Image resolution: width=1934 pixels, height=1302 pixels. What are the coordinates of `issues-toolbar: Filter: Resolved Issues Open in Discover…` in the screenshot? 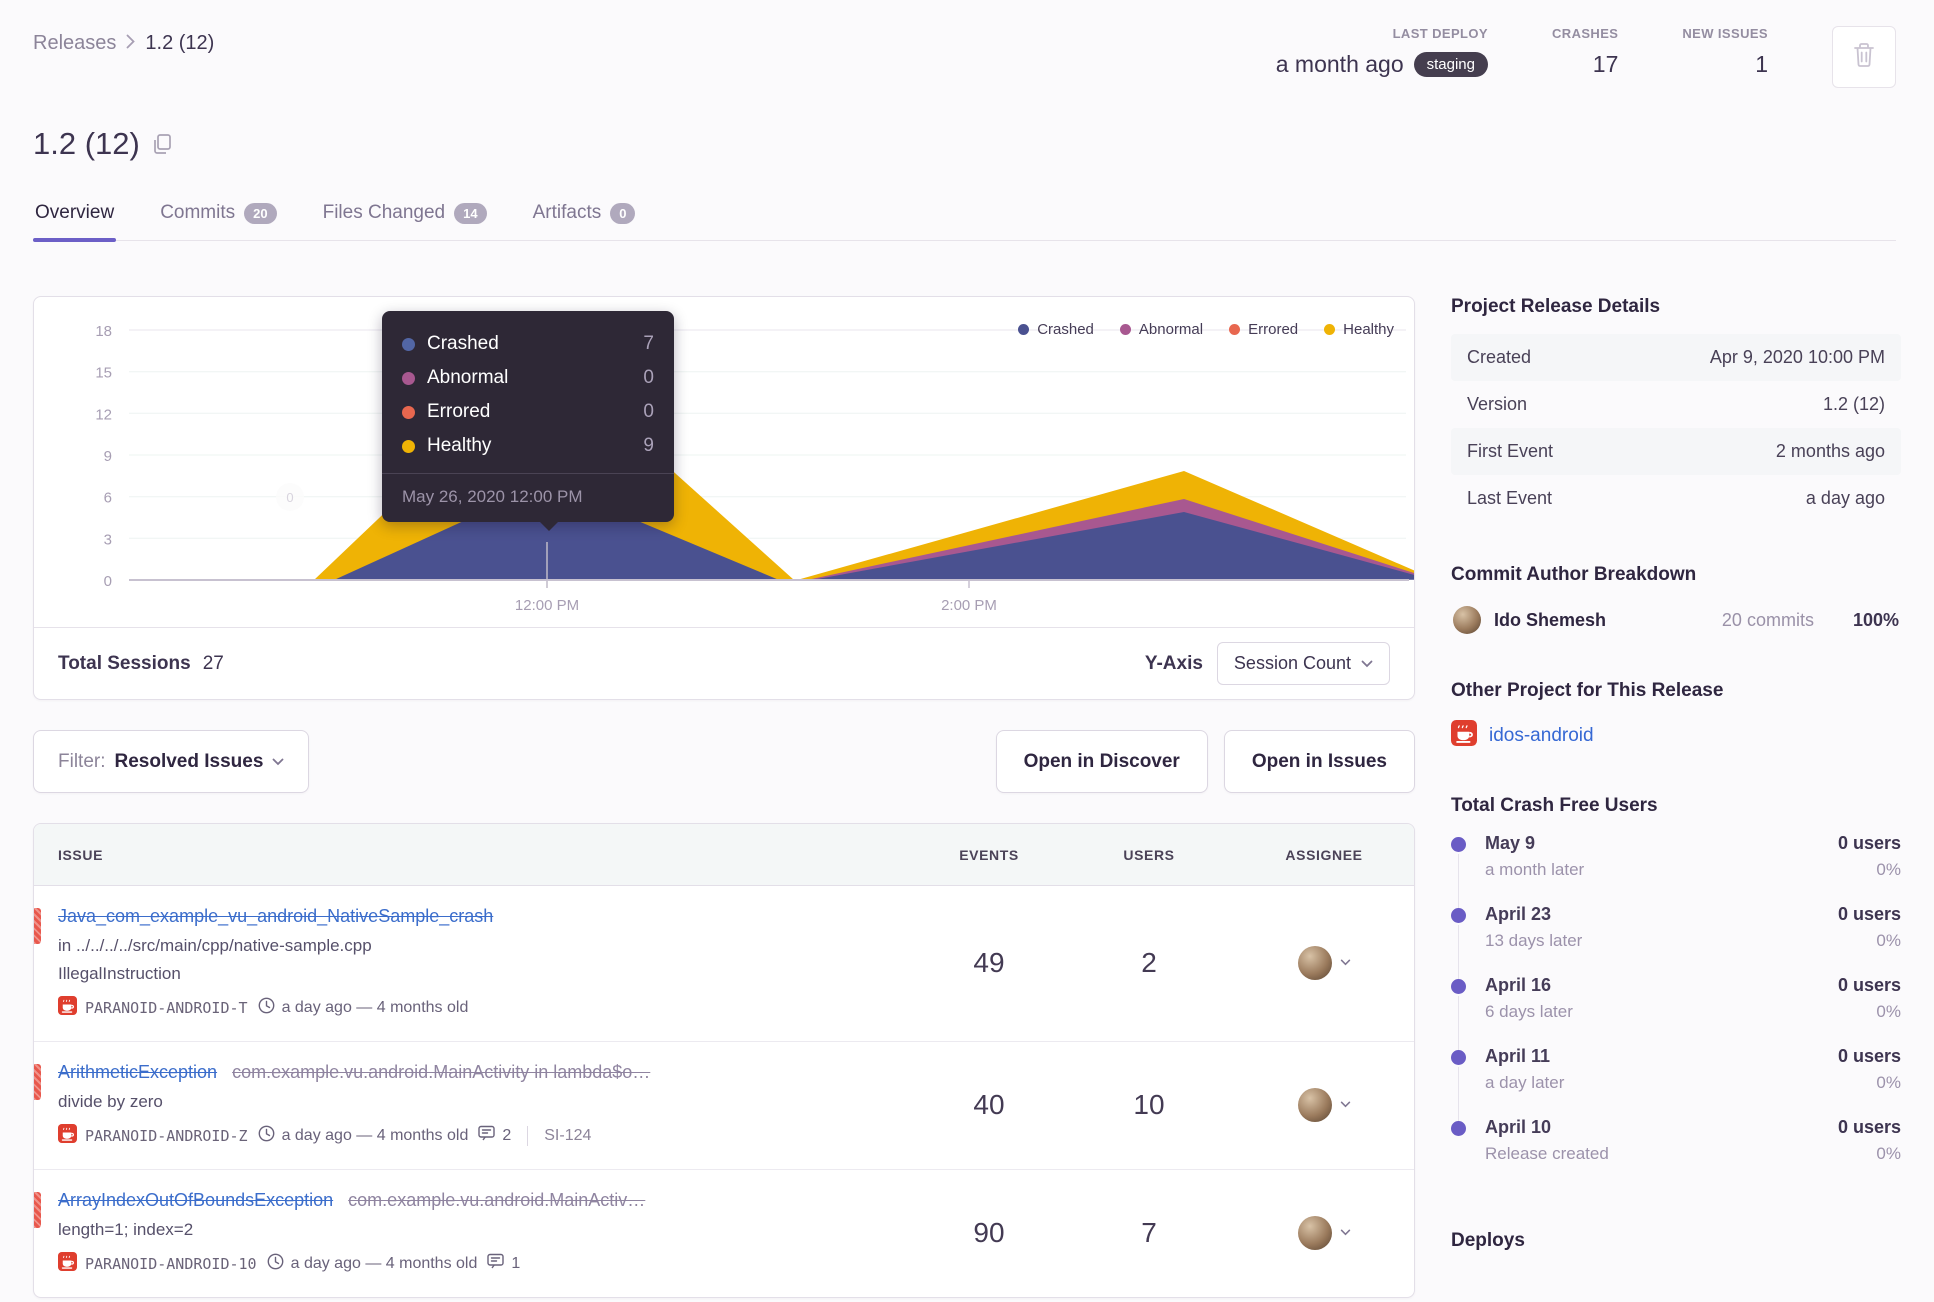 It's located at (724, 761).